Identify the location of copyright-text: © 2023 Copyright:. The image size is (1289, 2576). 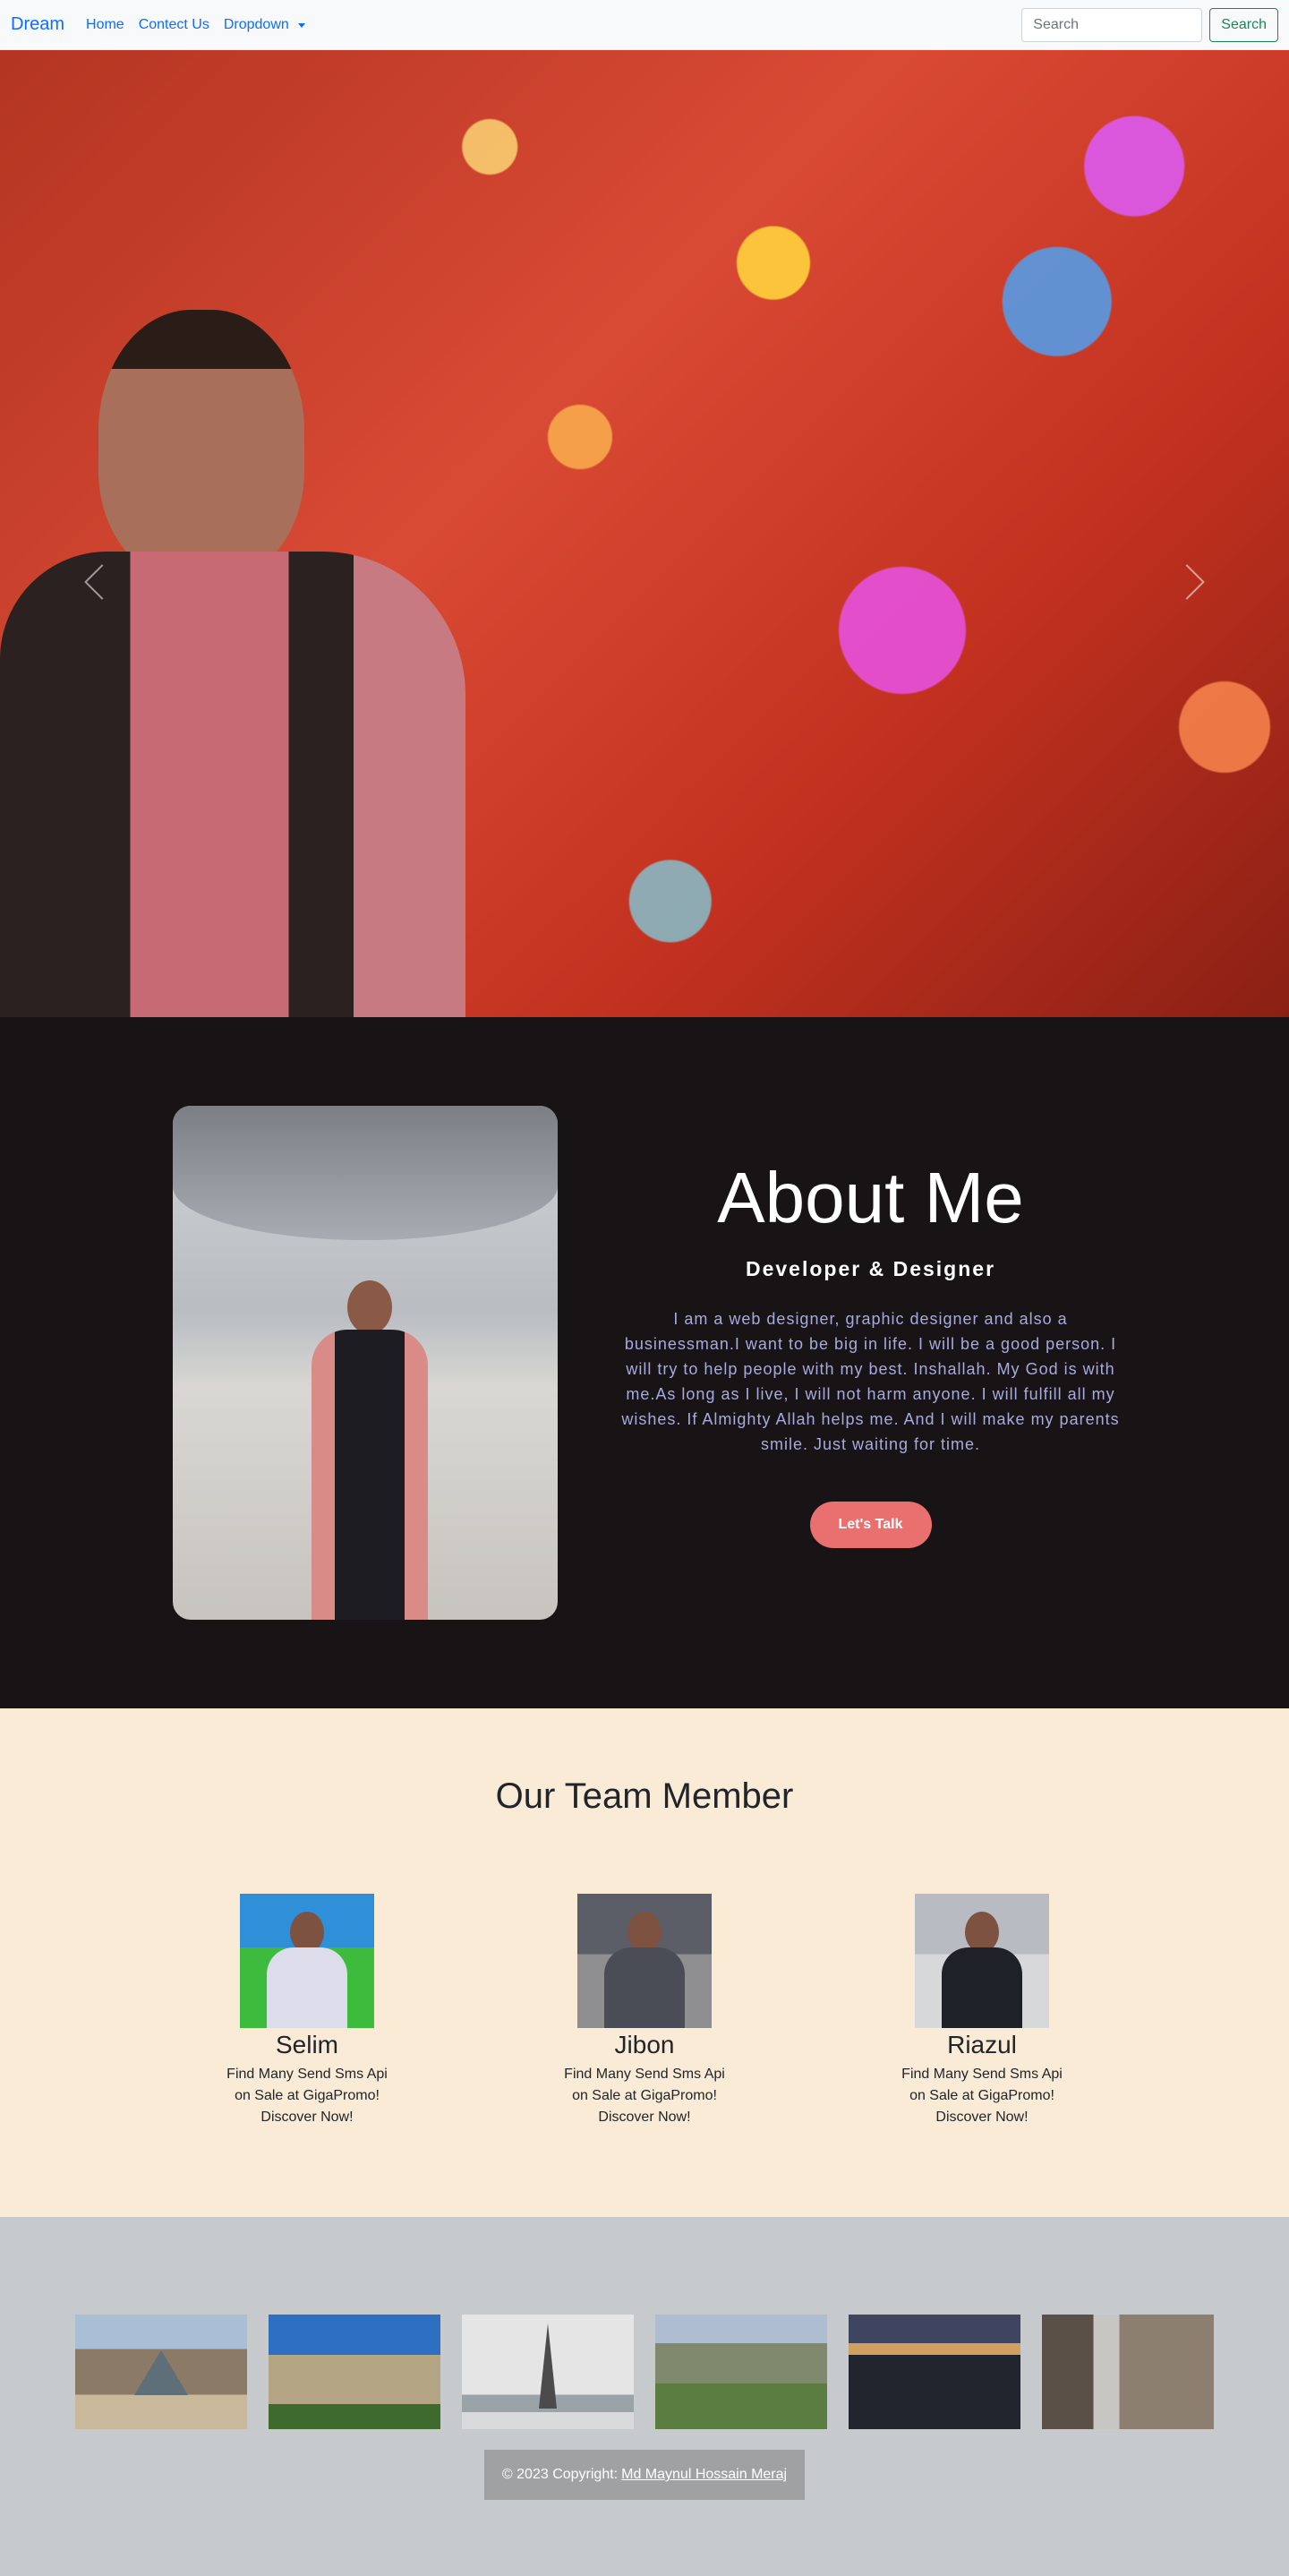
(560, 2474).